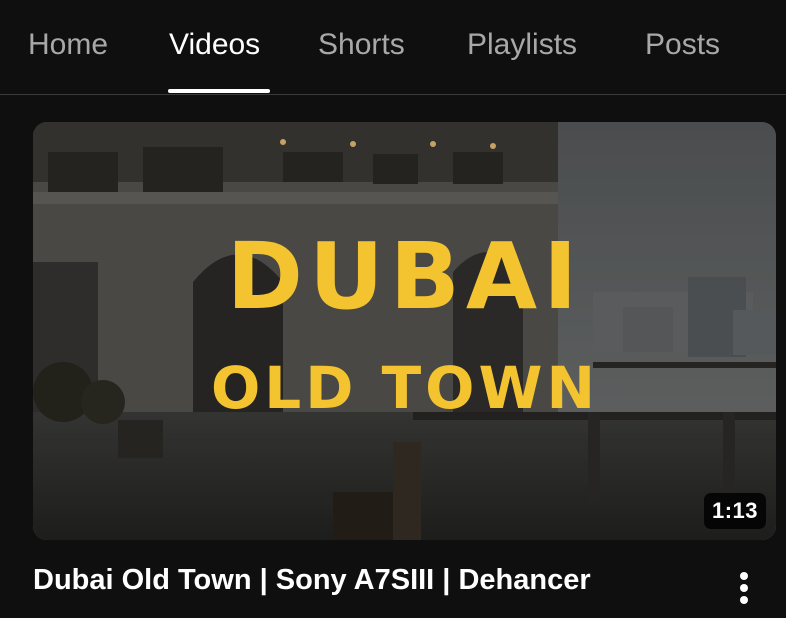 The height and width of the screenshot is (618, 786). I want to click on tab-playlists: Playlists, so click(522, 45).